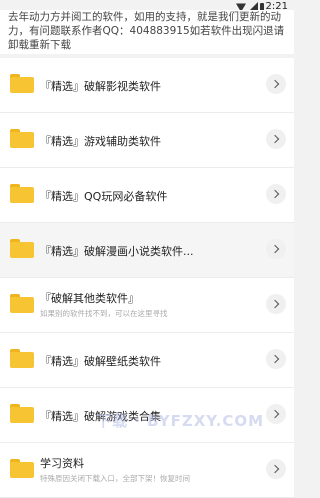 Image resolution: width=320 pixels, height=498 pixels. What do you see at coordinates (104, 196) in the screenshot?
I see `list-item-title: 『精选』QQ玩网必备软件` at bounding box center [104, 196].